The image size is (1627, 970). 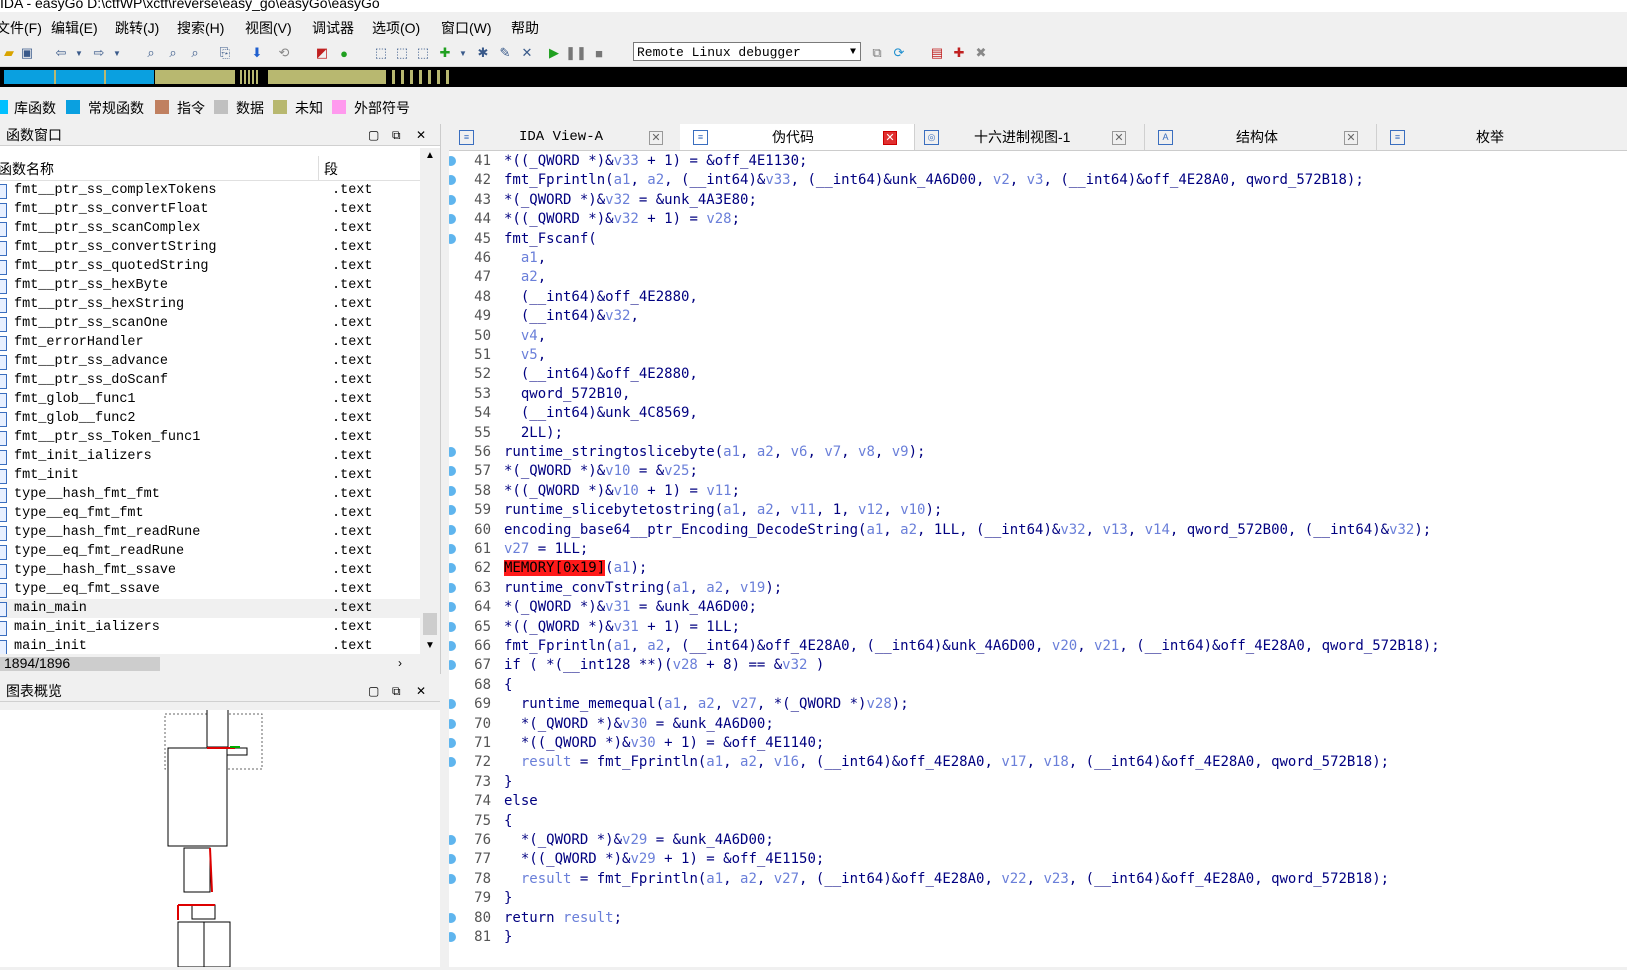 What do you see at coordinates (1501, 137) in the screenshot?
I see `tab-enums: ≡ 枚举` at bounding box center [1501, 137].